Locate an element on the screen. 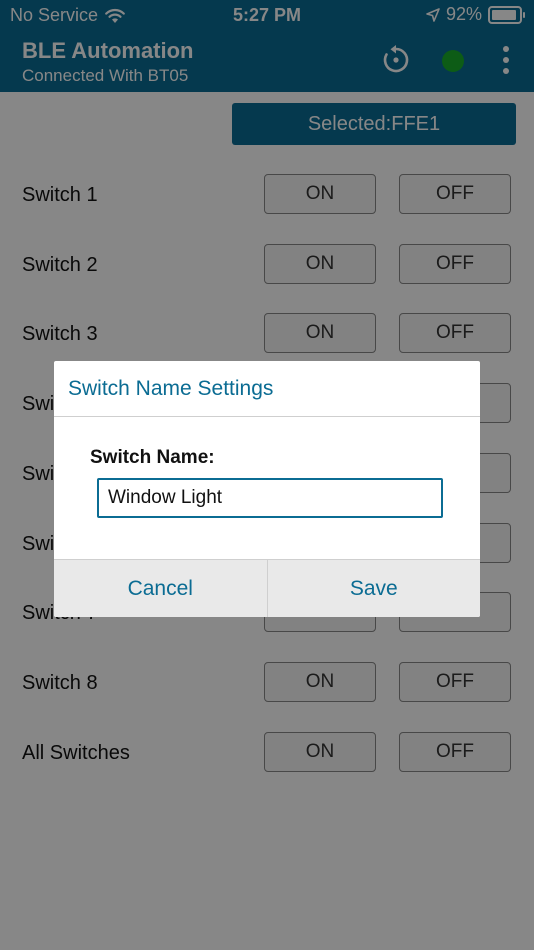 This screenshot has height=950, width=534. dialog-divider is located at coordinates (267, 416).